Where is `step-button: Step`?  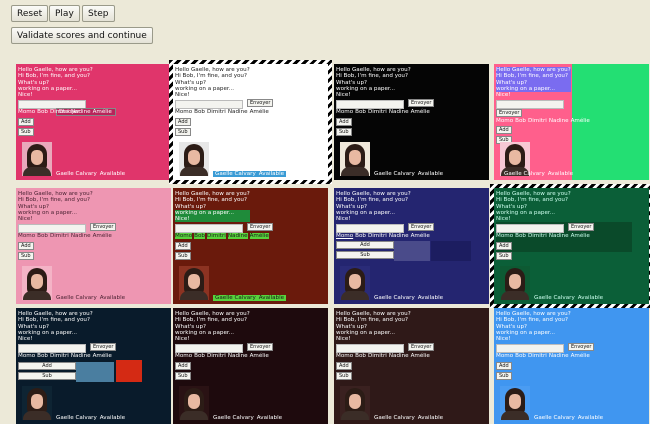 step-button: Step is located at coordinates (98, 13).